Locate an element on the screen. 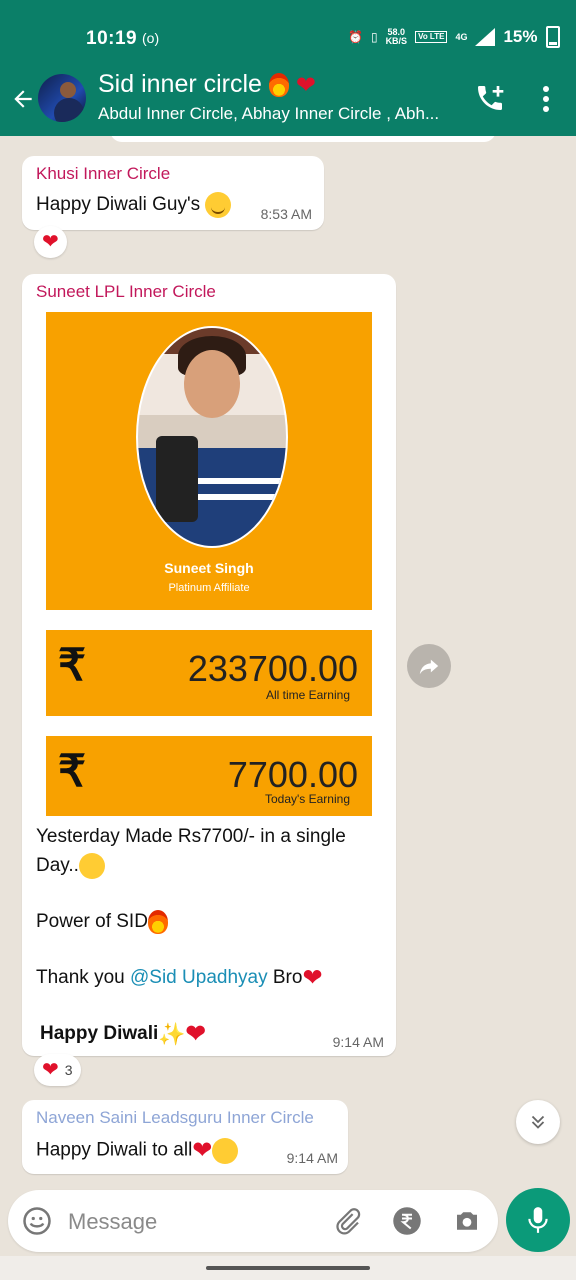 This screenshot has width=576, height=1280. network-speed: 58.0 KB/S is located at coordinates (396, 36).